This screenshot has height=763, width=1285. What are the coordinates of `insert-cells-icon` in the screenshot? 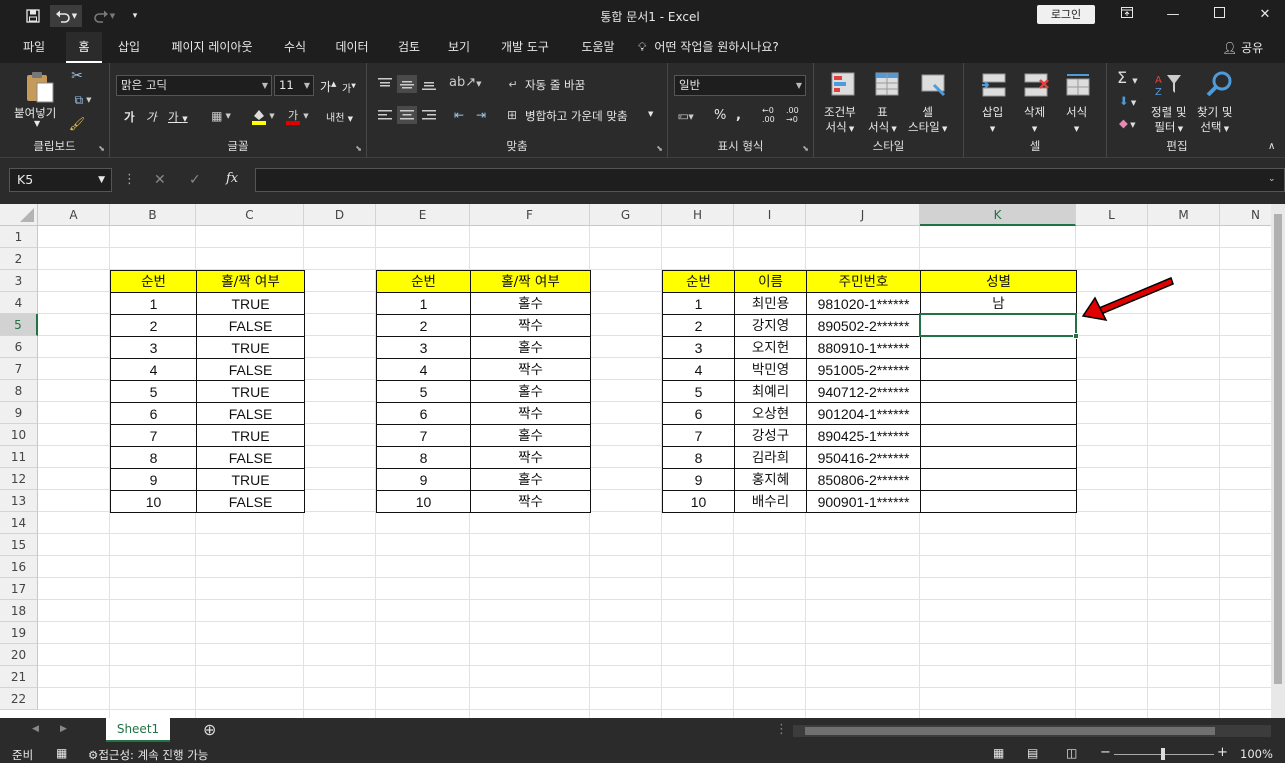 It's located at (994, 85).